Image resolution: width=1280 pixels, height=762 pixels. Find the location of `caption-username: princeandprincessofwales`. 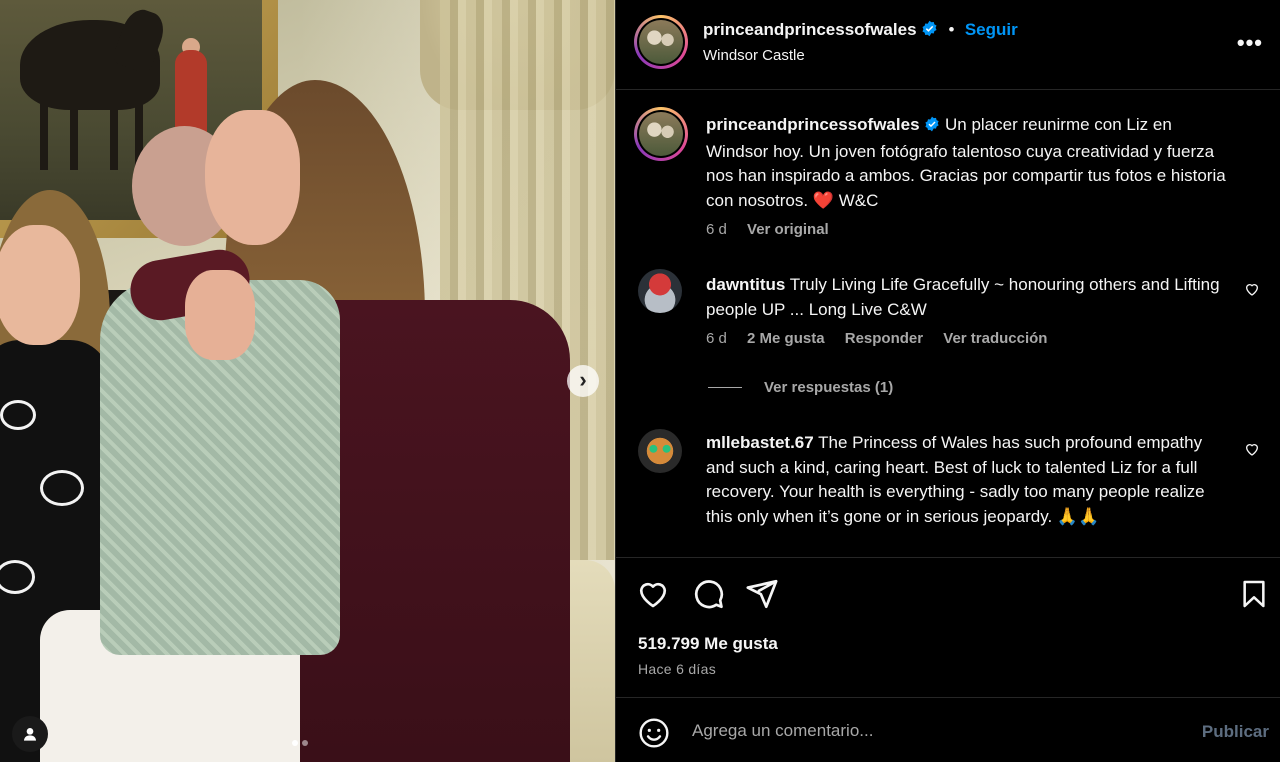

caption-username: princeandprincessofwales is located at coordinates (813, 124).